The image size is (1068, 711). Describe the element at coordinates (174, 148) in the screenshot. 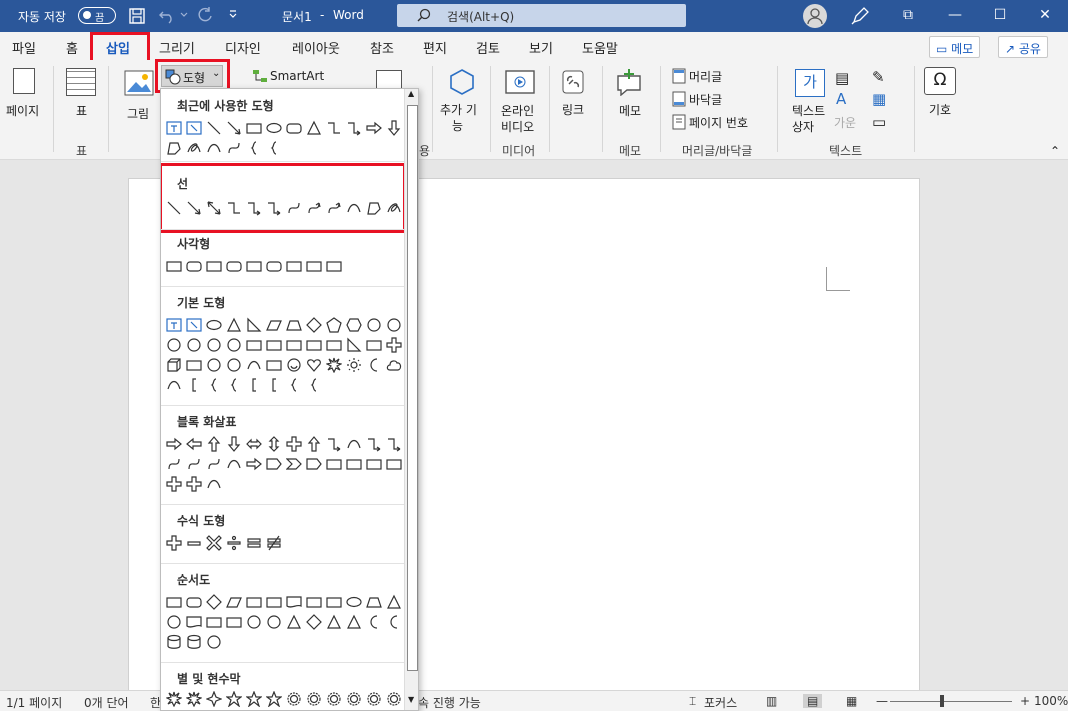

I see `freeform-shape-icon` at that location.